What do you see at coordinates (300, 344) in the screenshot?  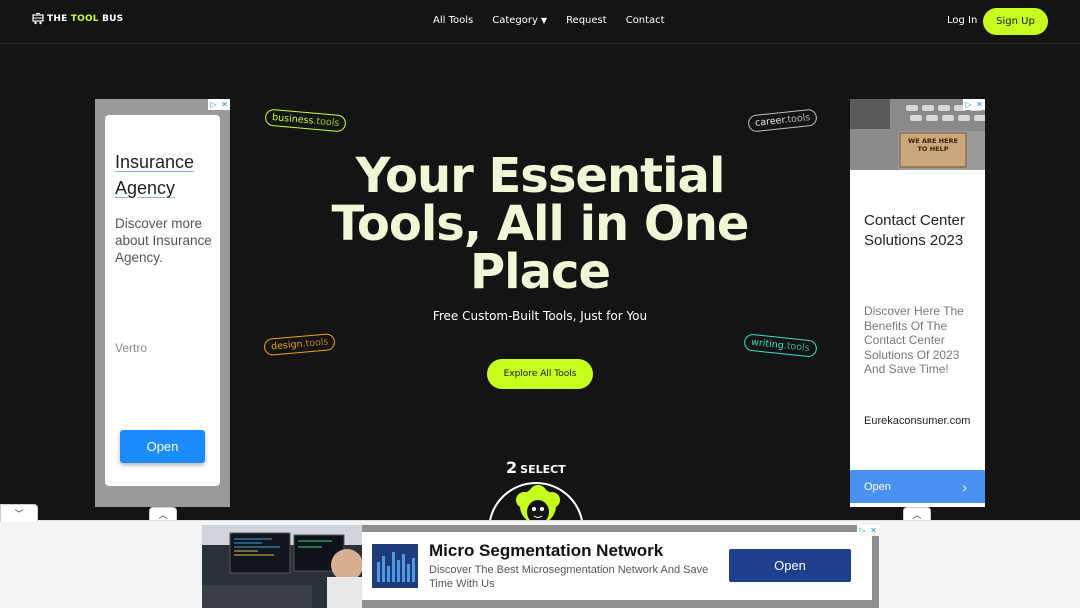 I see `tag-design-tools: design.tools` at bounding box center [300, 344].